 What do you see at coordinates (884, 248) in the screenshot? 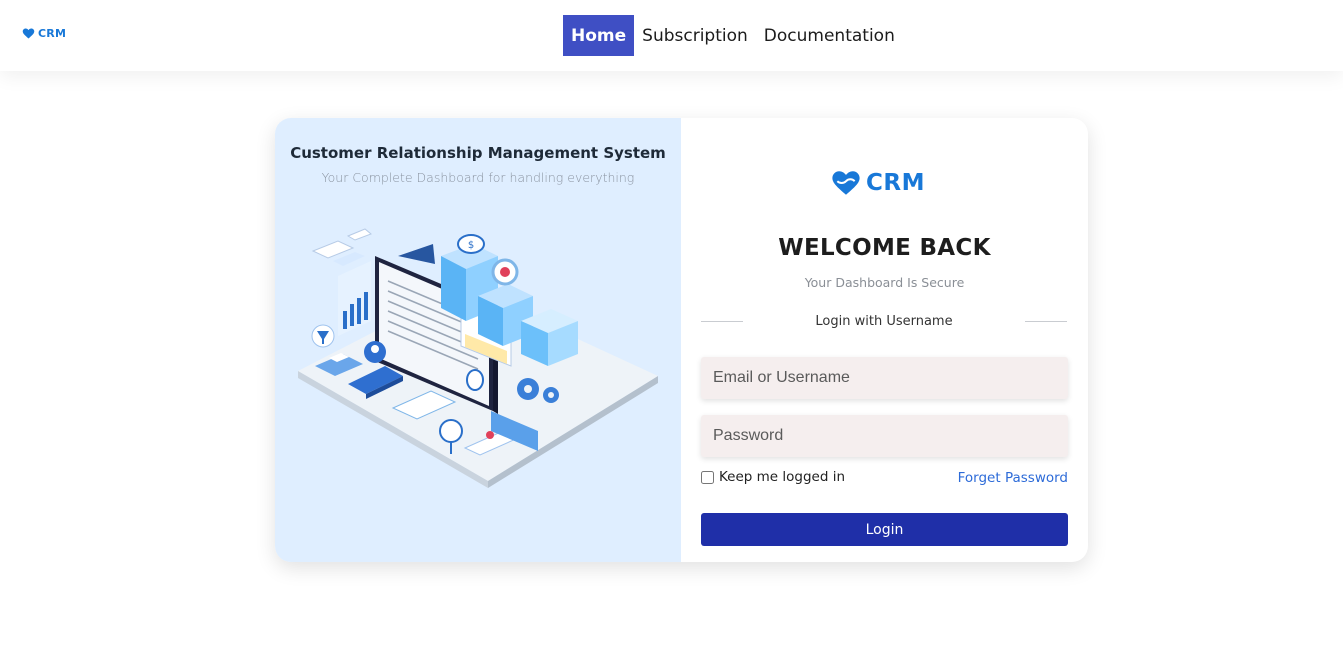
I see `welcome-heading: WELCOME BACK` at bounding box center [884, 248].